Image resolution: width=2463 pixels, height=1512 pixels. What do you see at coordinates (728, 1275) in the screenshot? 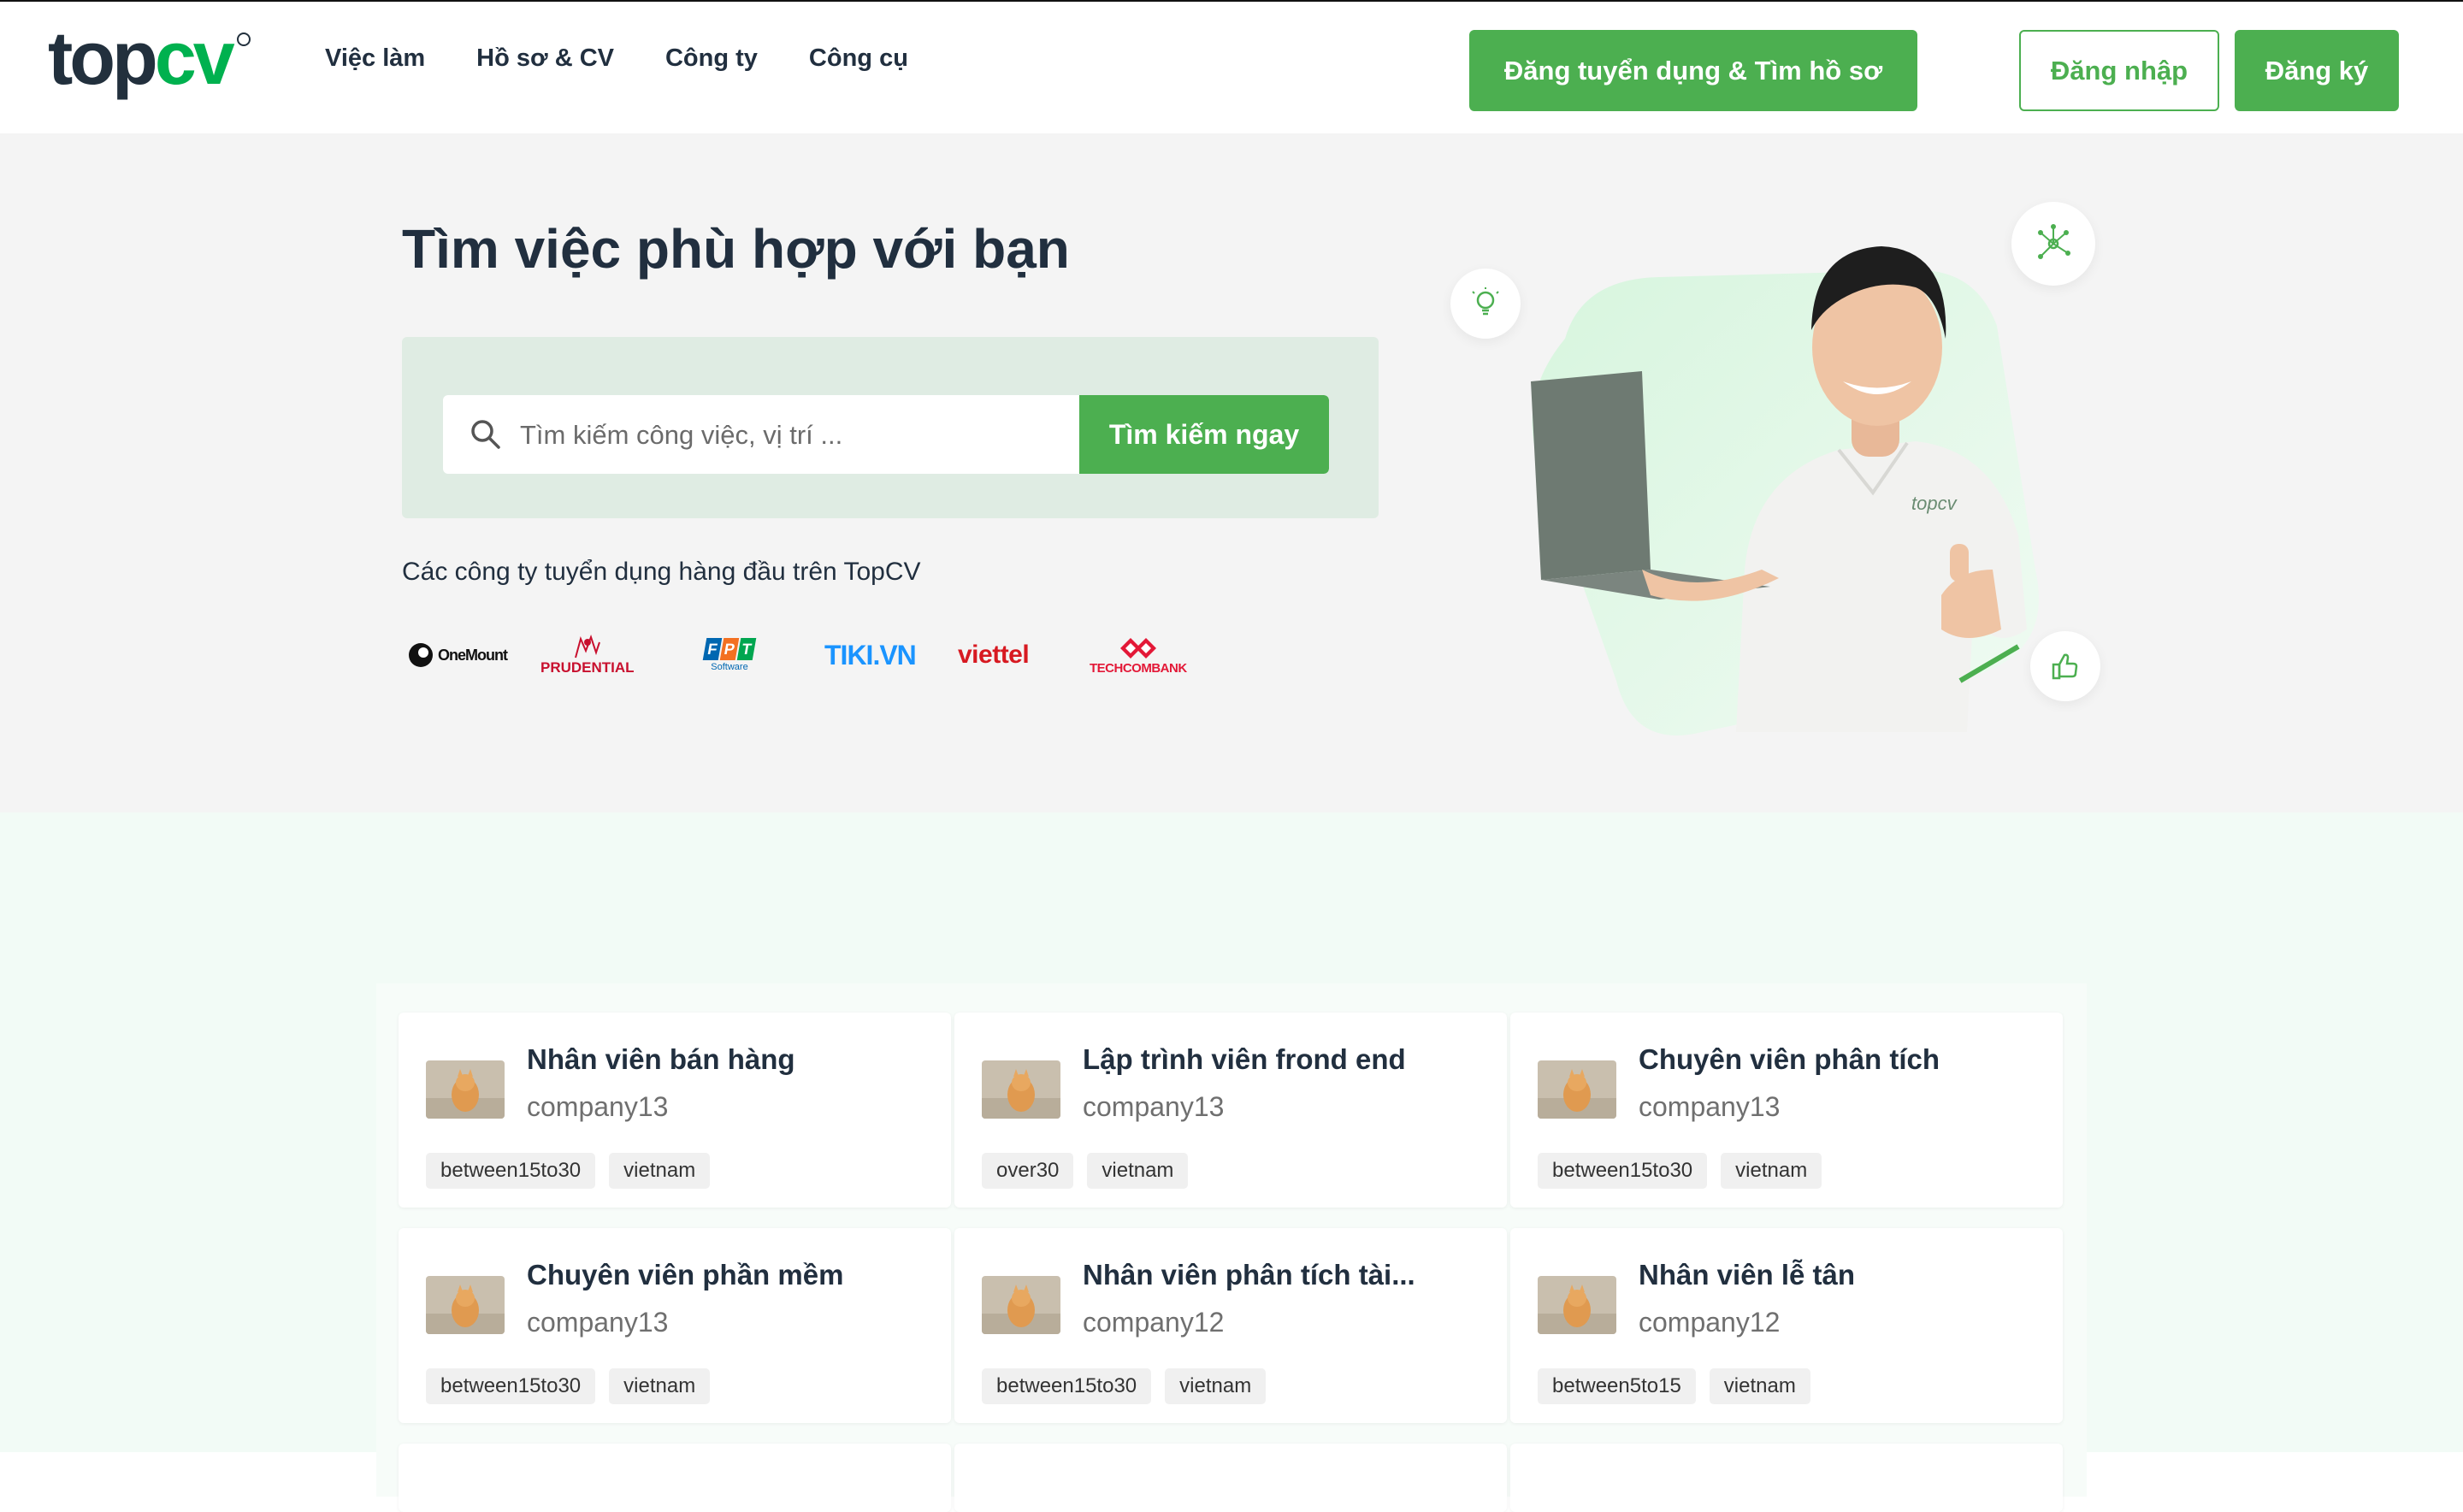
I see `job-title: Chuyên viên phần mềm` at bounding box center [728, 1275].